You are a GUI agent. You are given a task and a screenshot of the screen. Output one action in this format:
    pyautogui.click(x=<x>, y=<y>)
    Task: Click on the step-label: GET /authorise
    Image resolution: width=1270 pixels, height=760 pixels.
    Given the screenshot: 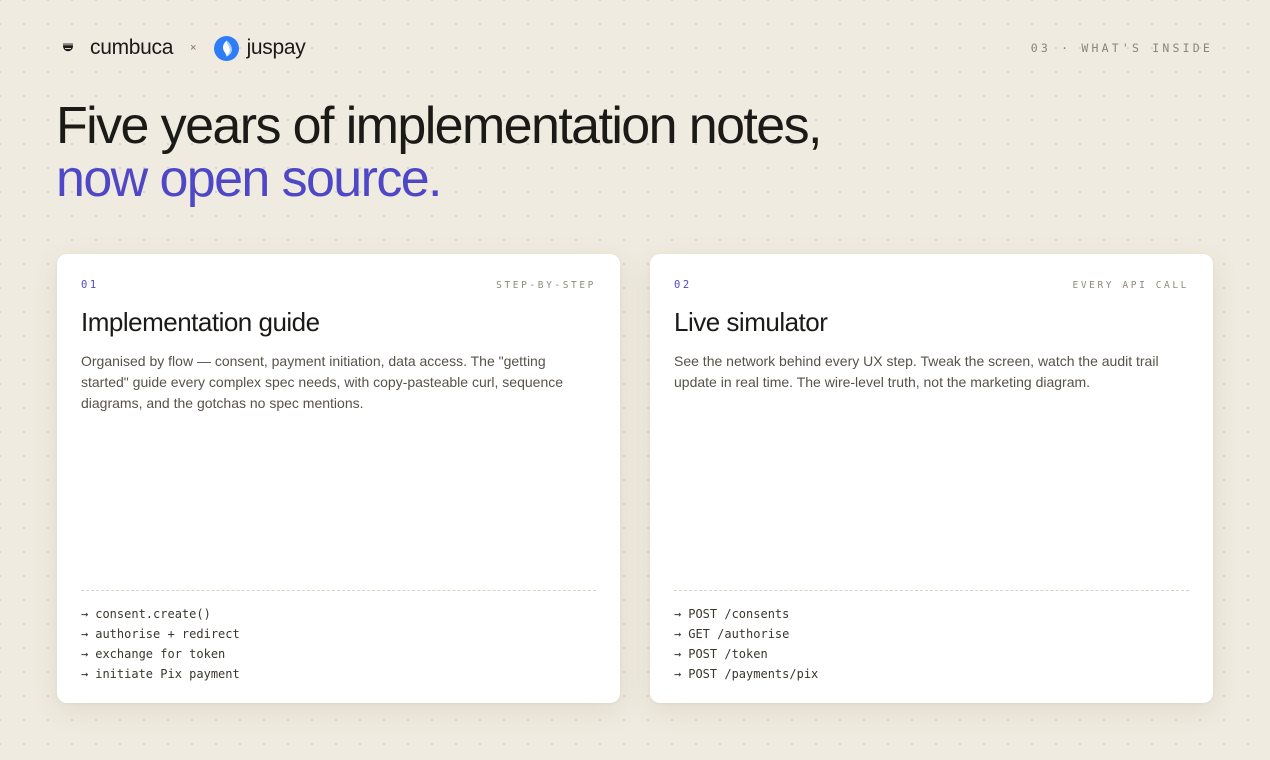 What is the action you would take?
    pyautogui.click(x=739, y=634)
    